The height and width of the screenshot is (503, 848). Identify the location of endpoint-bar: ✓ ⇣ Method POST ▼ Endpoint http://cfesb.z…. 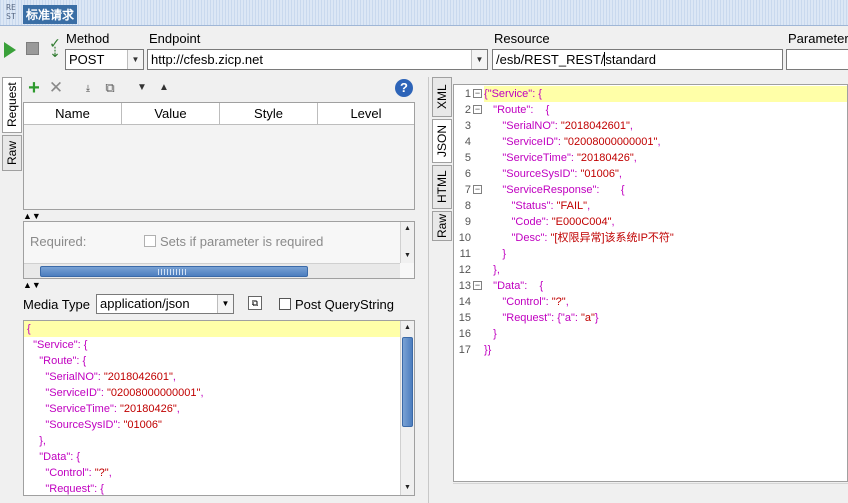
(424, 50).